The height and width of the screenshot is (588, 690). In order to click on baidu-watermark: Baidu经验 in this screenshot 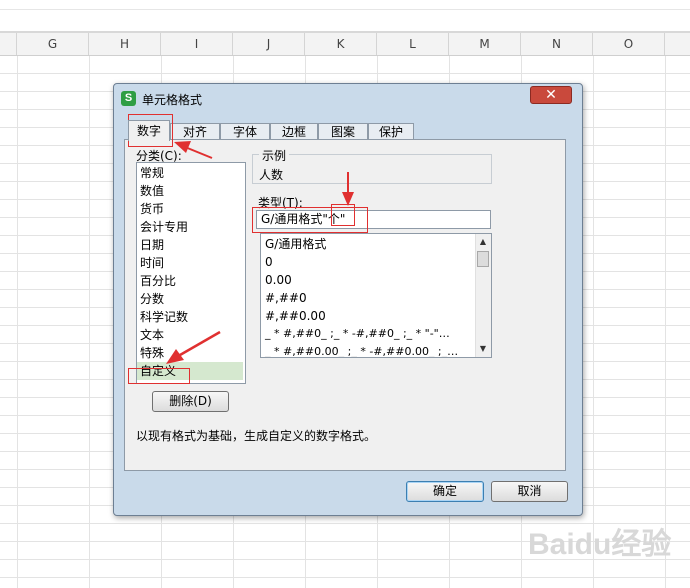, I will do `click(603, 545)`.